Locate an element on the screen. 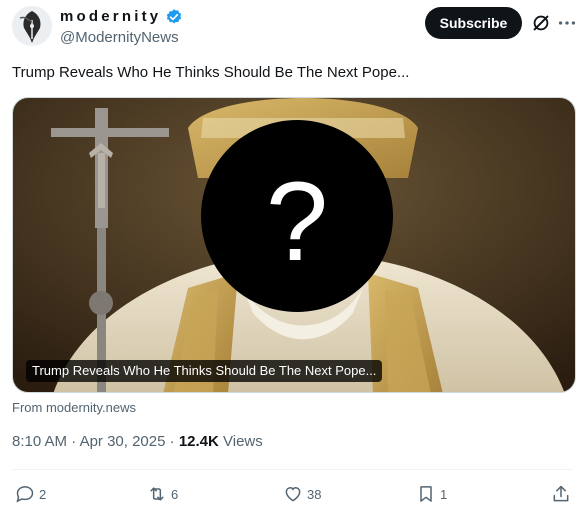 This screenshot has width=585, height=512. repost-count: 6 is located at coordinates (175, 494).